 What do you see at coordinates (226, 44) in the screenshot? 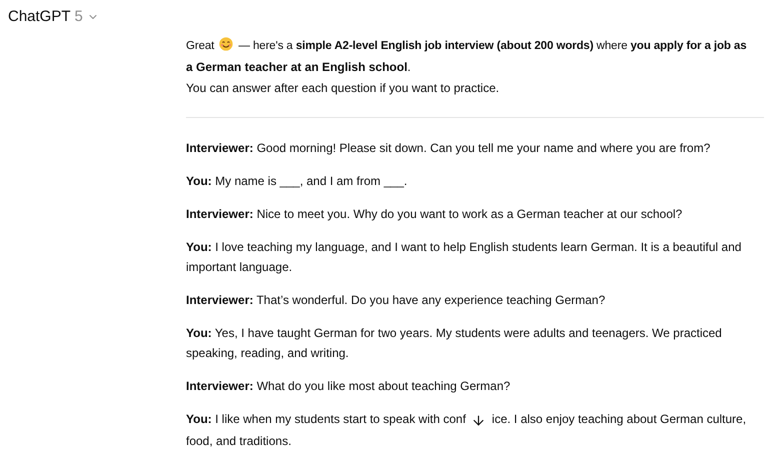
I see `smiling-face-icon` at bounding box center [226, 44].